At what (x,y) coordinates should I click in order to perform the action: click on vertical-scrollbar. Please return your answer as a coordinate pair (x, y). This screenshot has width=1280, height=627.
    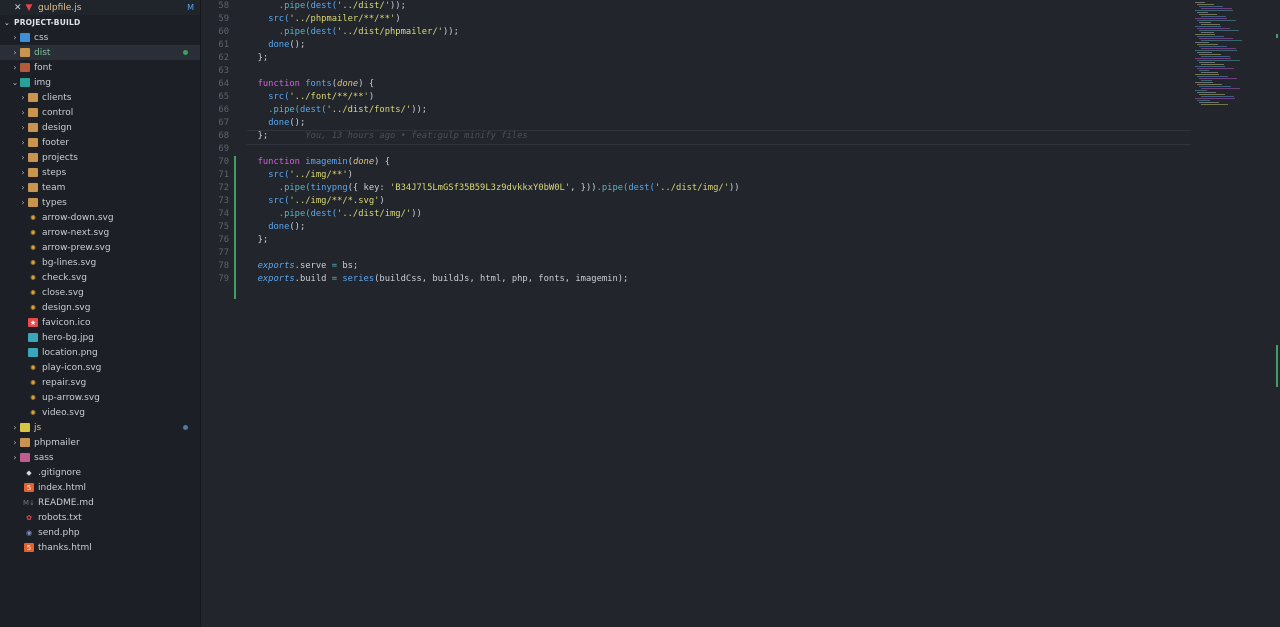
    Looking at the image, I should click on (1276, 313).